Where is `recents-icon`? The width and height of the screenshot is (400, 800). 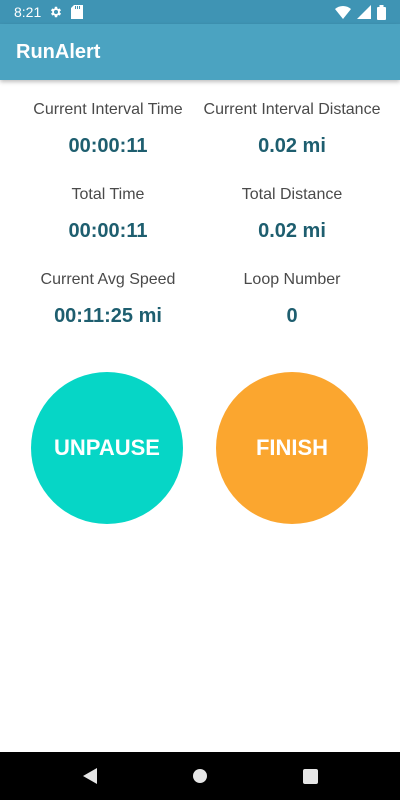
recents-icon is located at coordinates (310, 776).